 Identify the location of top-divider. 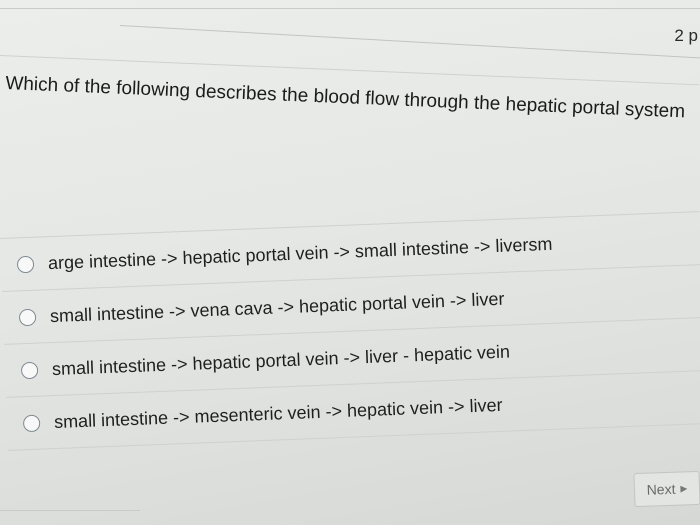
(350, 4).